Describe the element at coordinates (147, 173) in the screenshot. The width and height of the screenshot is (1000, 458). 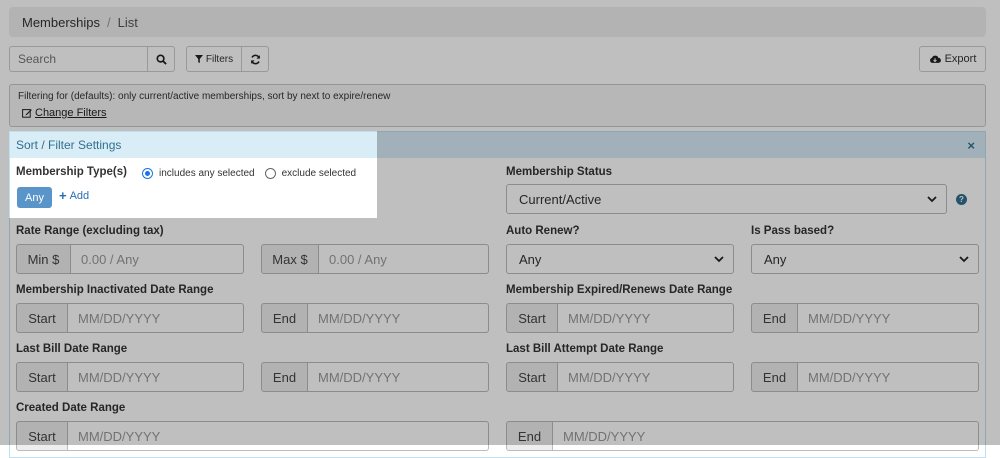
I see `includes-any-radio` at that location.